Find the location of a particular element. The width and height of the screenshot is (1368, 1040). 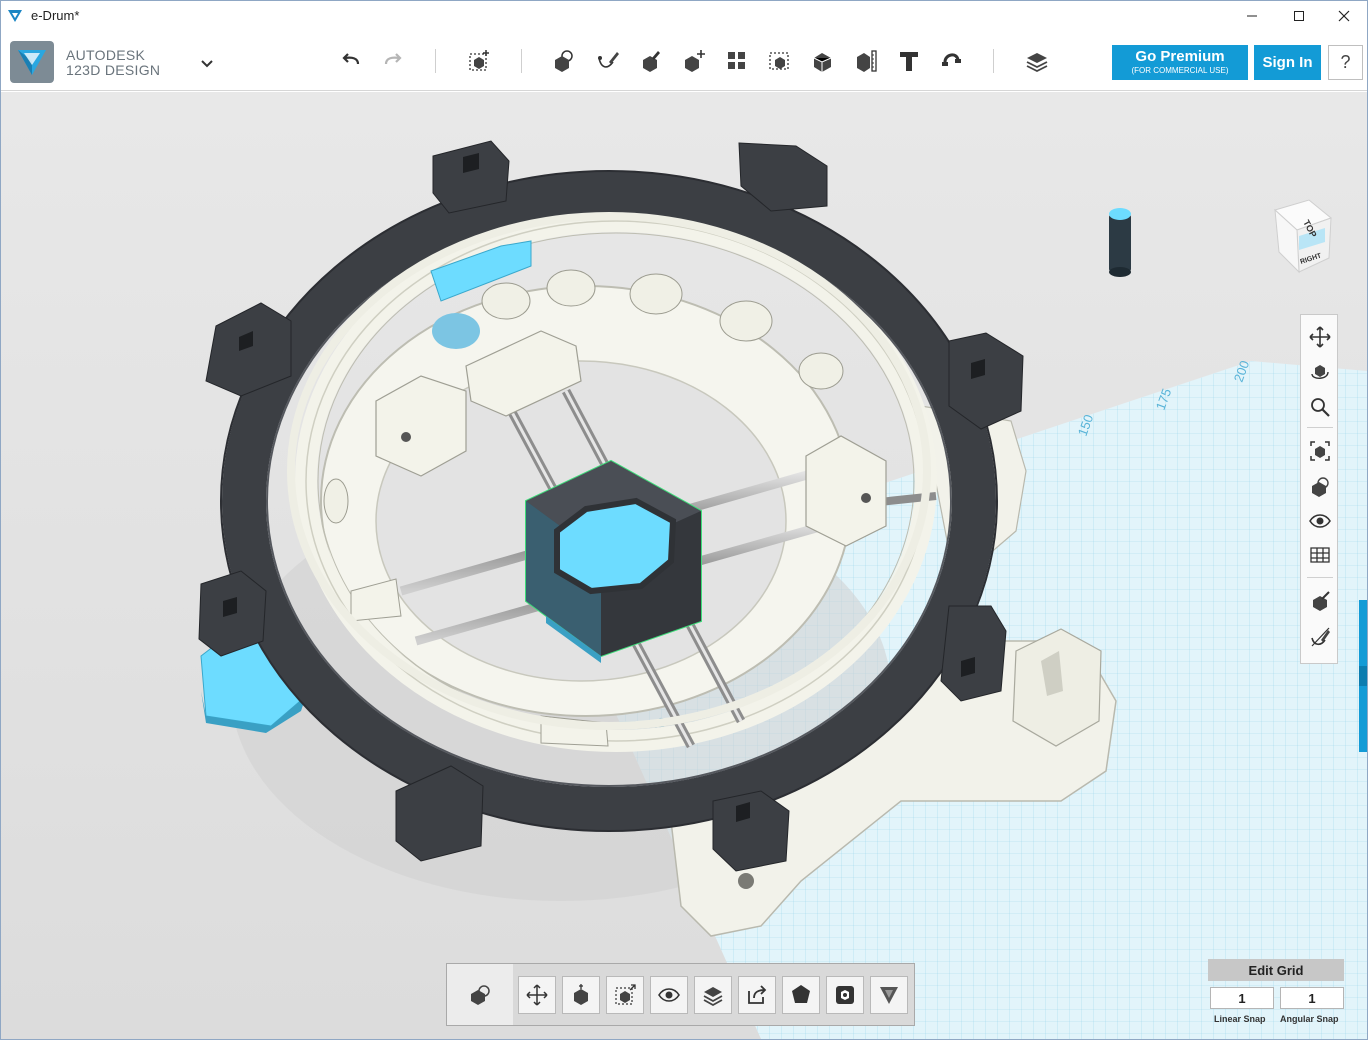

meshmixer-button is located at coordinates (889, 995).